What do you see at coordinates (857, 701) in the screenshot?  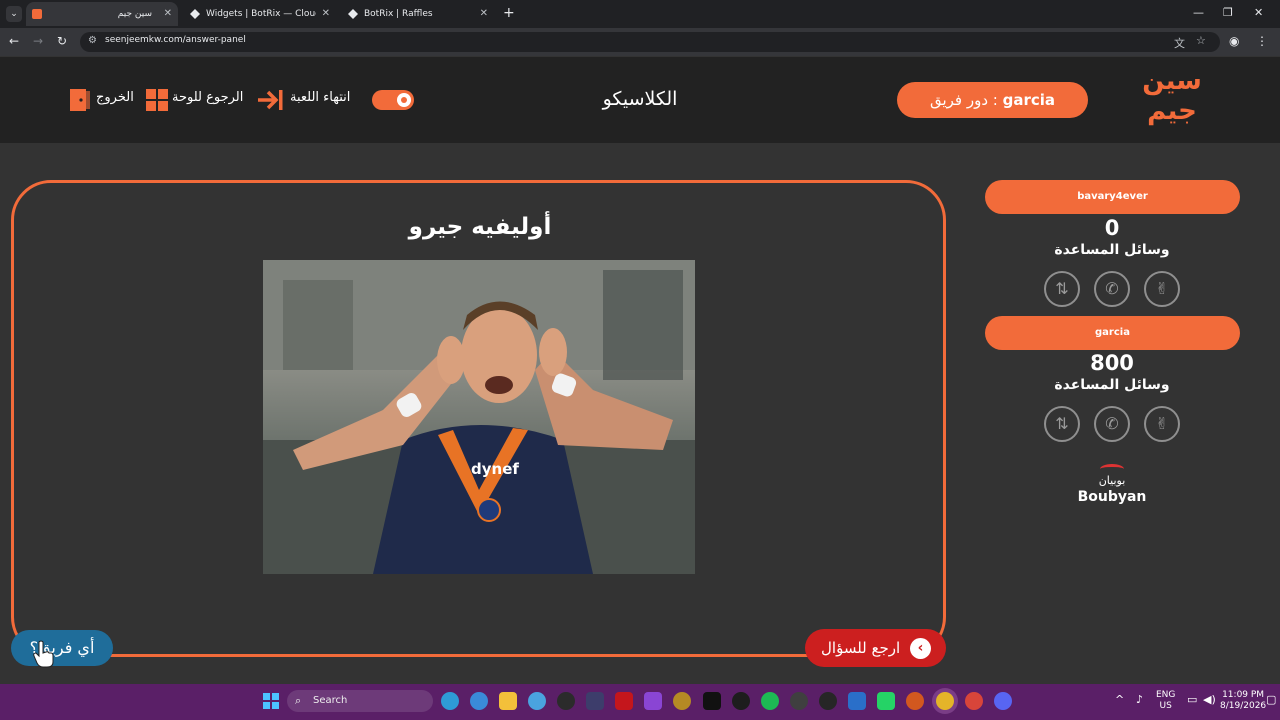 I see `app-blue-icon` at bounding box center [857, 701].